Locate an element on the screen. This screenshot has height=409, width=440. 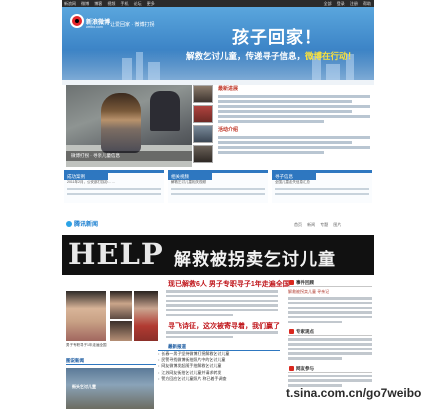
news-block-heading: 活动介绍 is located at coordinates (228, 130).